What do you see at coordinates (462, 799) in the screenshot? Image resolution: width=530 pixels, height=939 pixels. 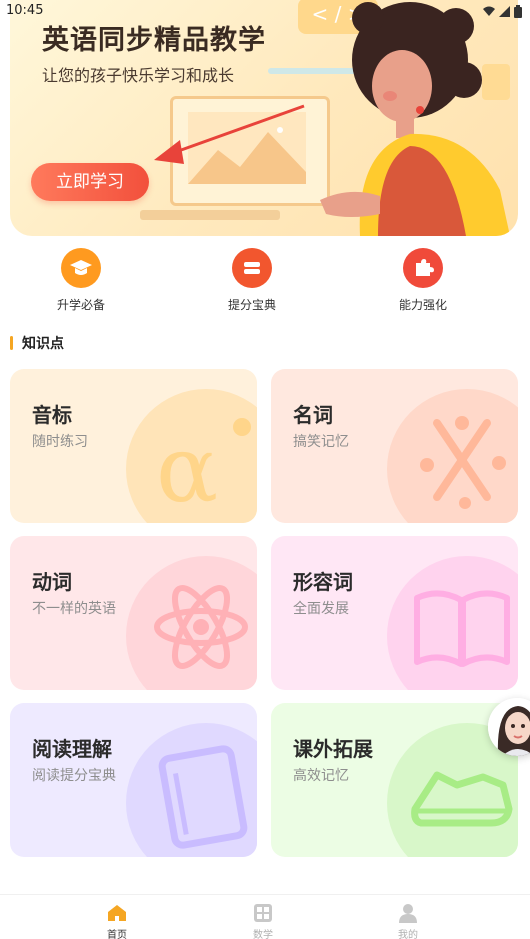 I see `sneaker-icon` at bounding box center [462, 799].